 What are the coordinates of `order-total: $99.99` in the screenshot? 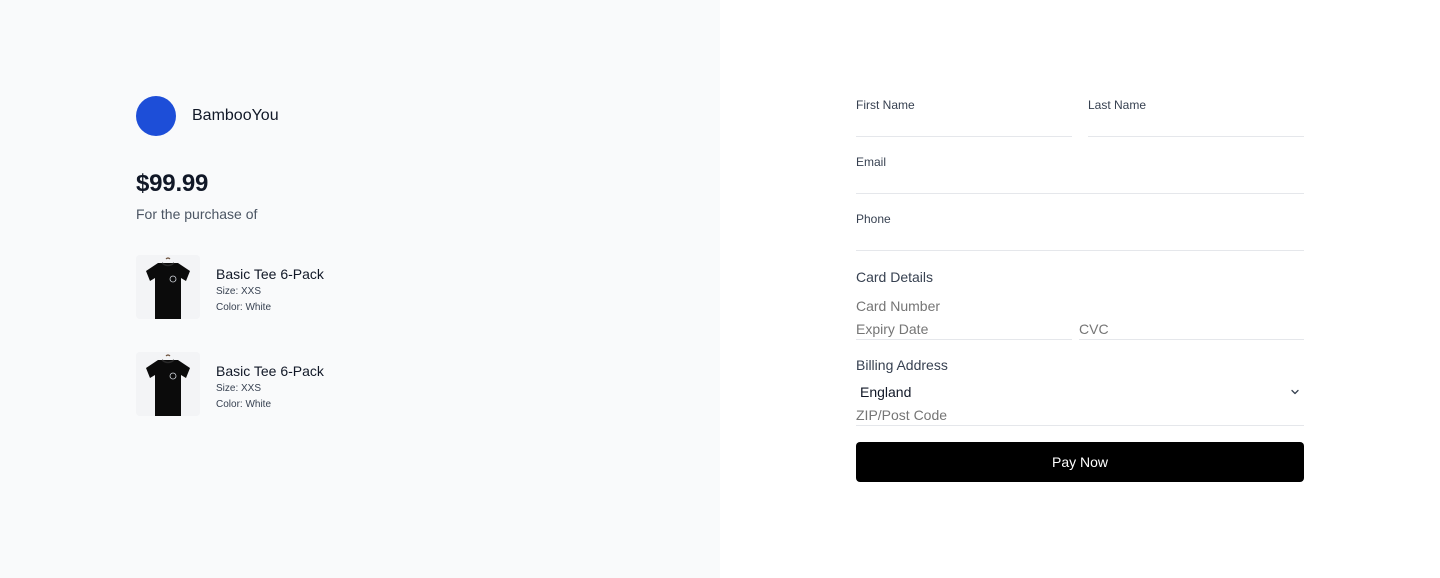 It's located at (172, 183).